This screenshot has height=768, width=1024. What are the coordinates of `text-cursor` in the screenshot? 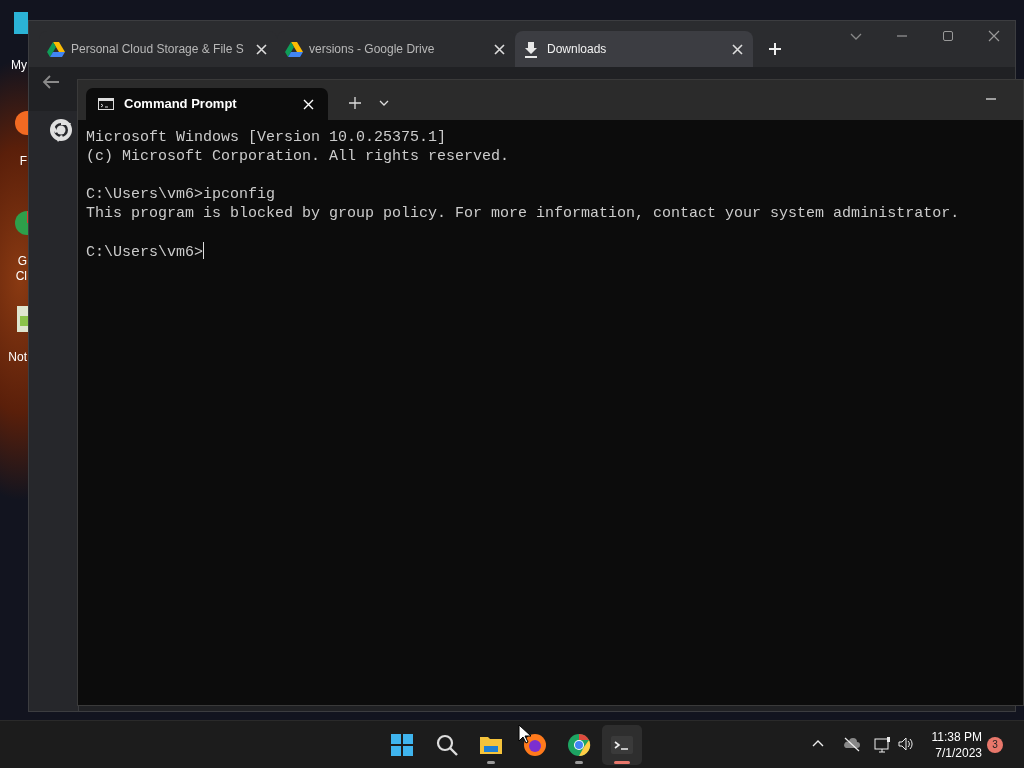 It's located at (204, 250).